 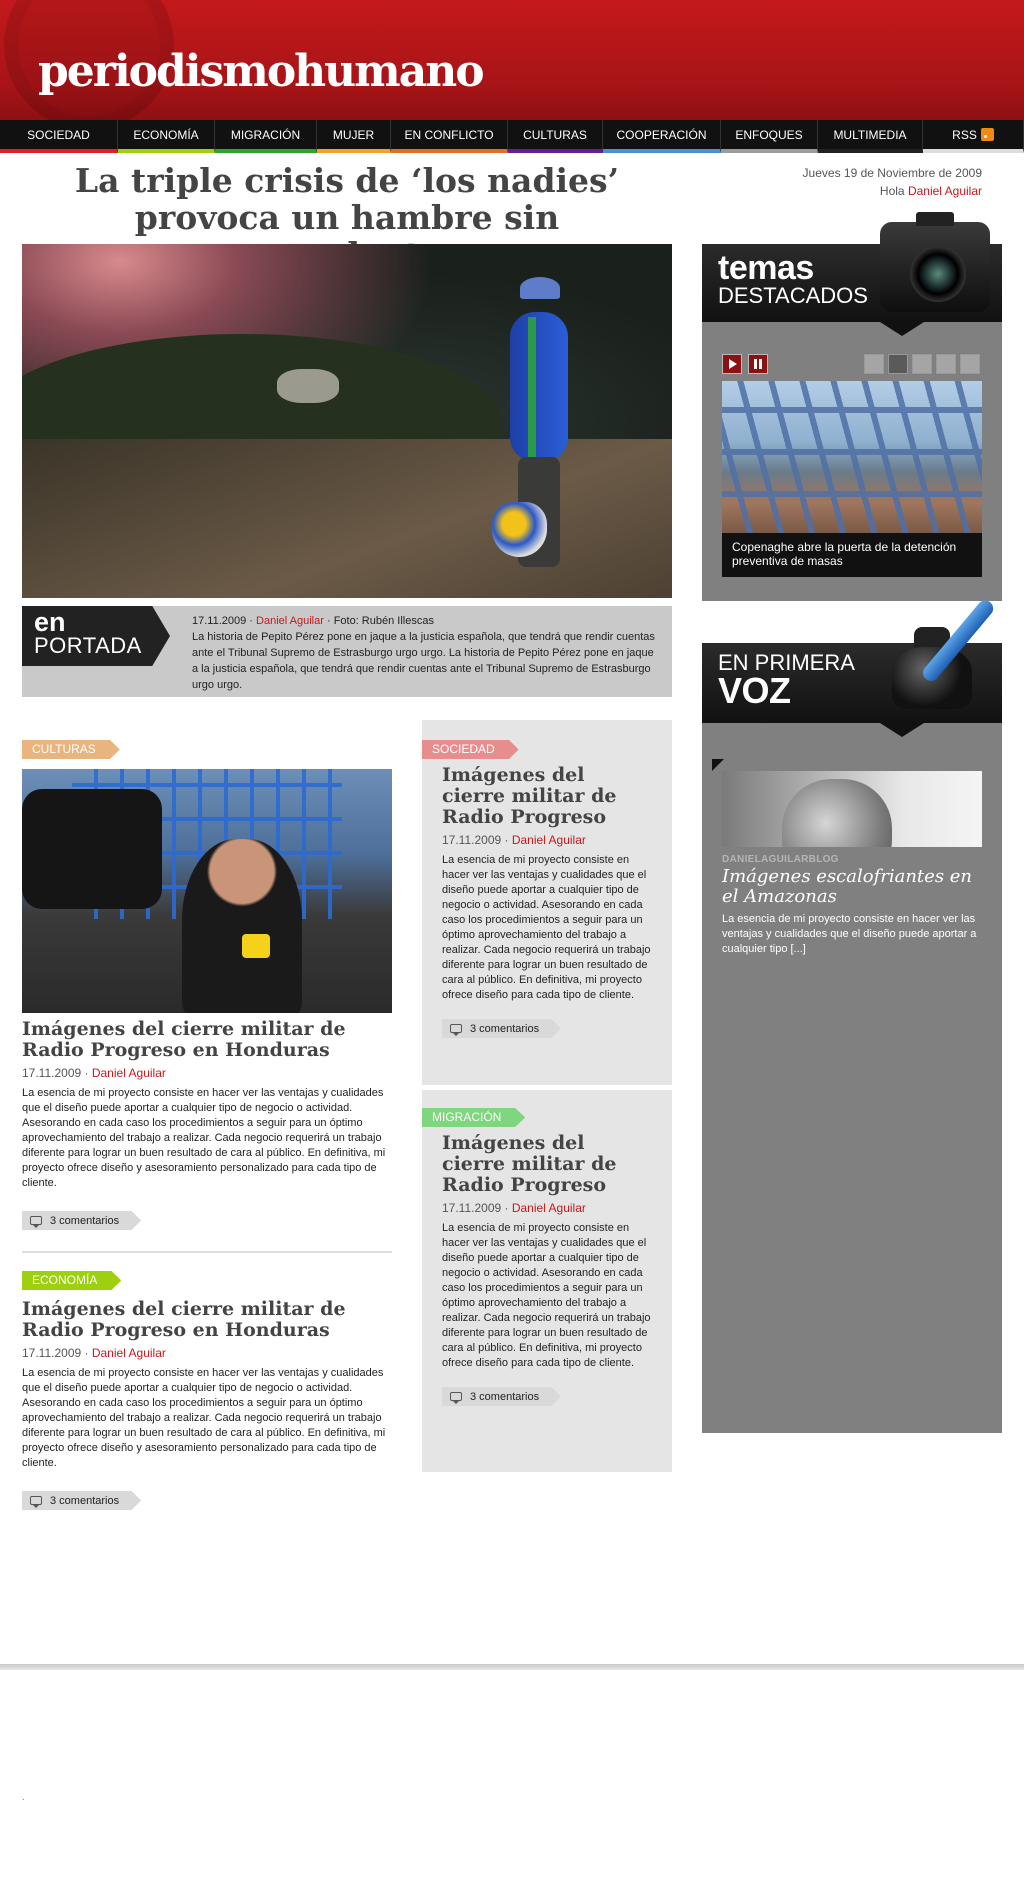 I want to click on category-label-economia: Economía, so click(x=72, y=1280).